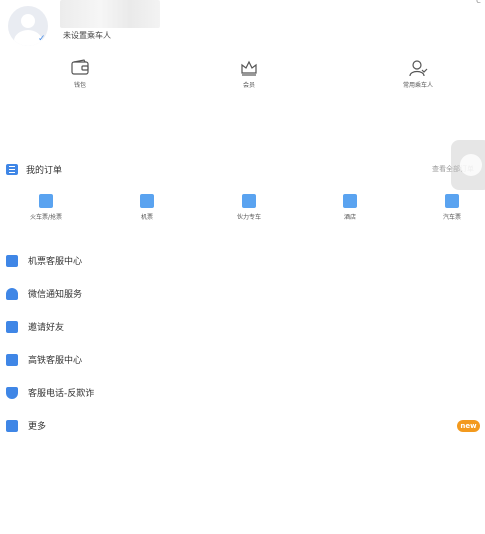 This screenshot has height=534, width=485. What do you see at coordinates (106, 261) in the screenshot?
I see `service-flight-support: 机票客服中心` at bounding box center [106, 261].